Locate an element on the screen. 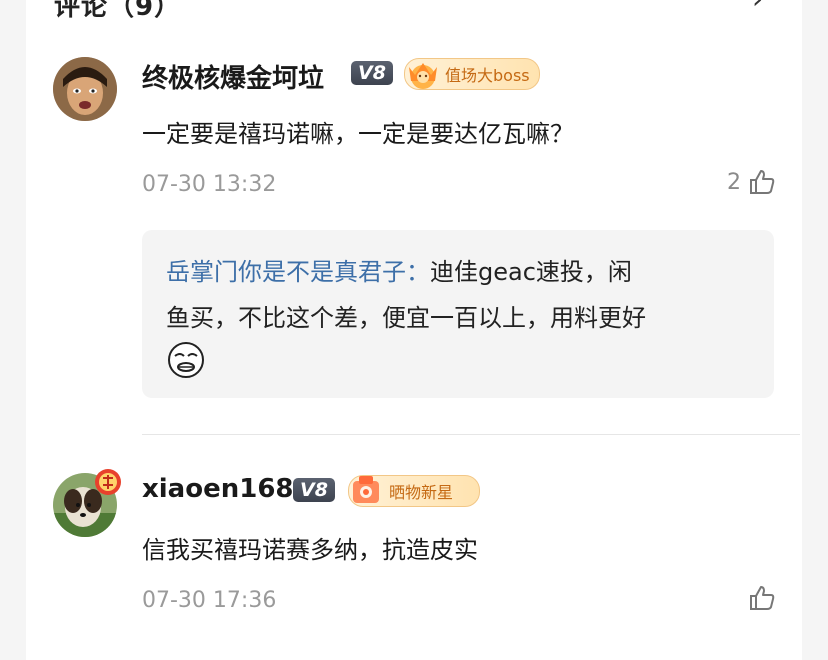 This screenshot has width=828, height=660. reply-text-2: 鱼买，不比这个差，便宜一百以上，用料更好 is located at coordinates (406, 318).